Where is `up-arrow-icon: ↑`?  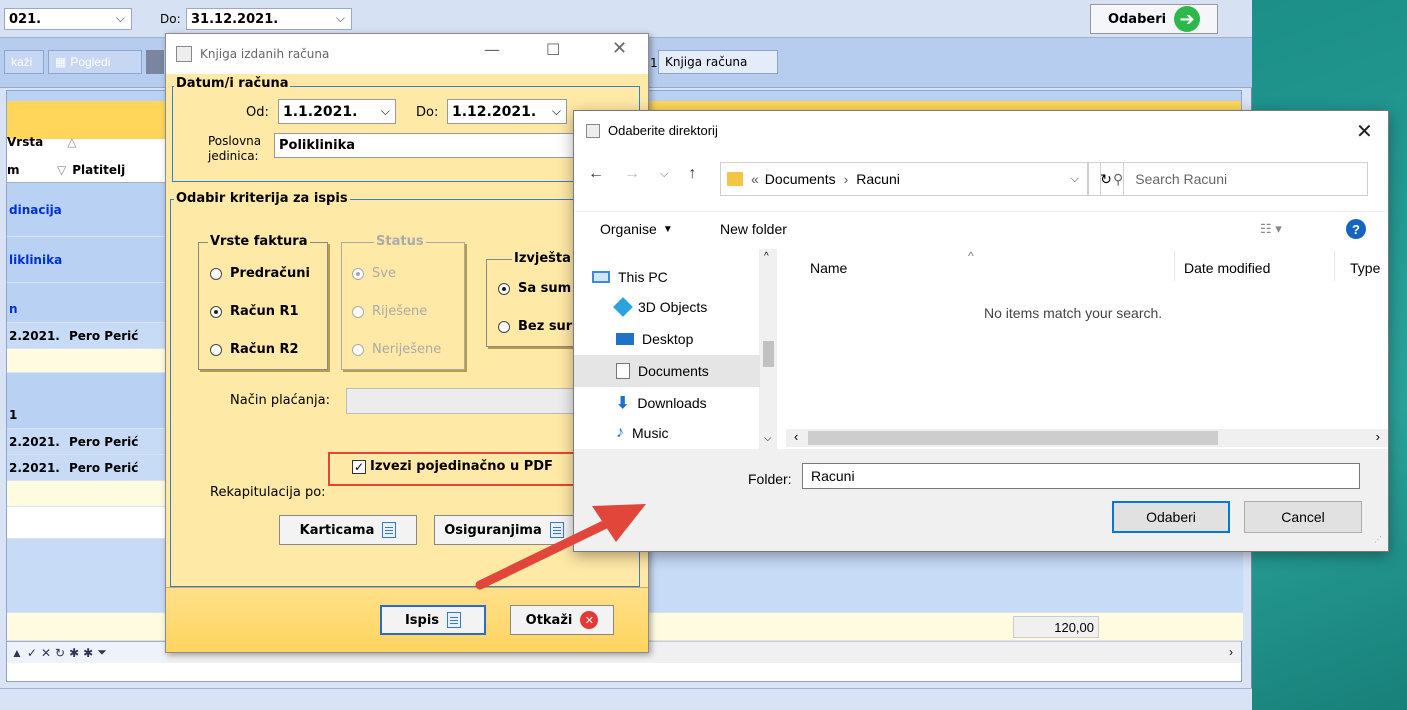 up-arrow-icon: ↑ is located at coordinates (692, 174).